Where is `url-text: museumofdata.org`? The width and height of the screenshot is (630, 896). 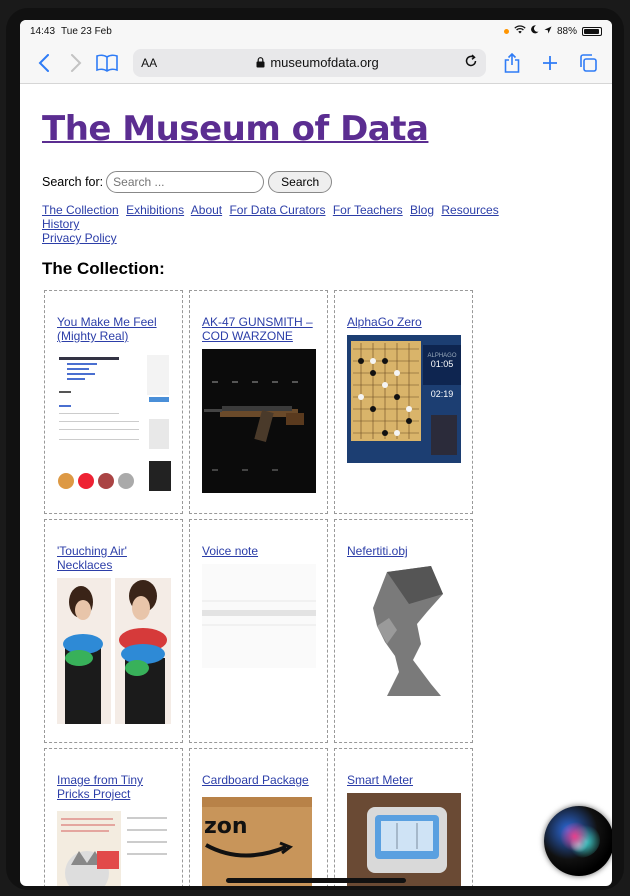 url-text: museumofdata.org is located at coordinates (324, 62).